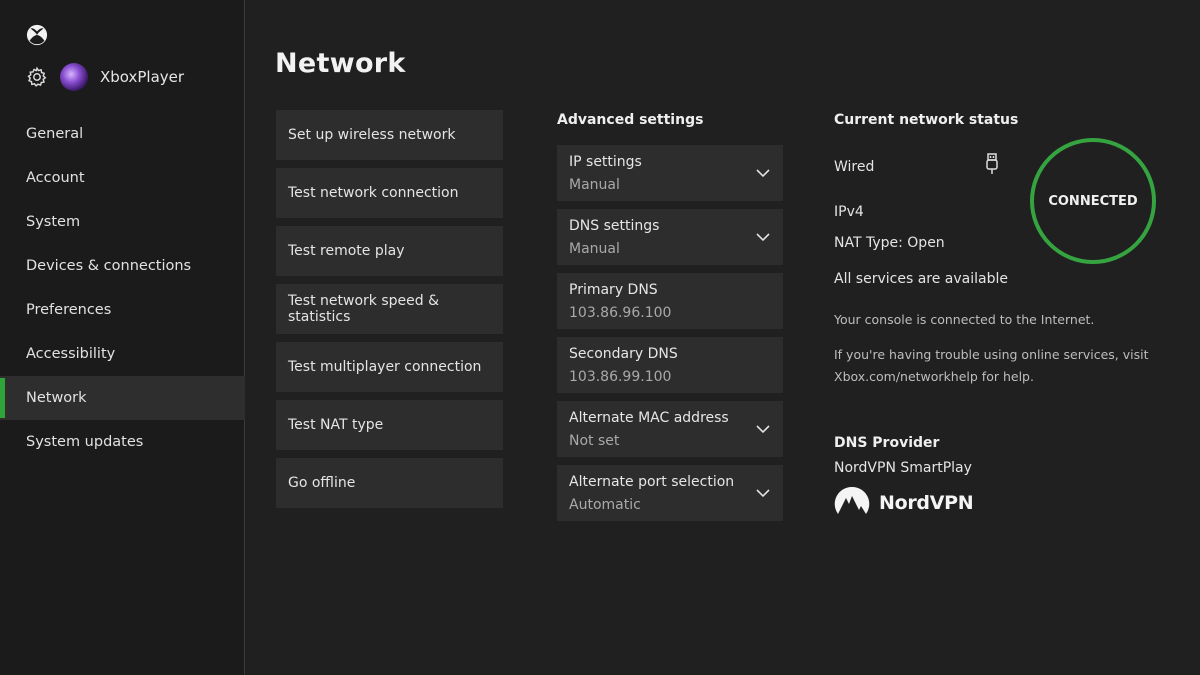 The height and width of the screenshot is (675, 1200). What do you see at coordinates (926, 120) in the screenshot?
I see `network-status-heading: Current network status` at bounding box center [926, 120].